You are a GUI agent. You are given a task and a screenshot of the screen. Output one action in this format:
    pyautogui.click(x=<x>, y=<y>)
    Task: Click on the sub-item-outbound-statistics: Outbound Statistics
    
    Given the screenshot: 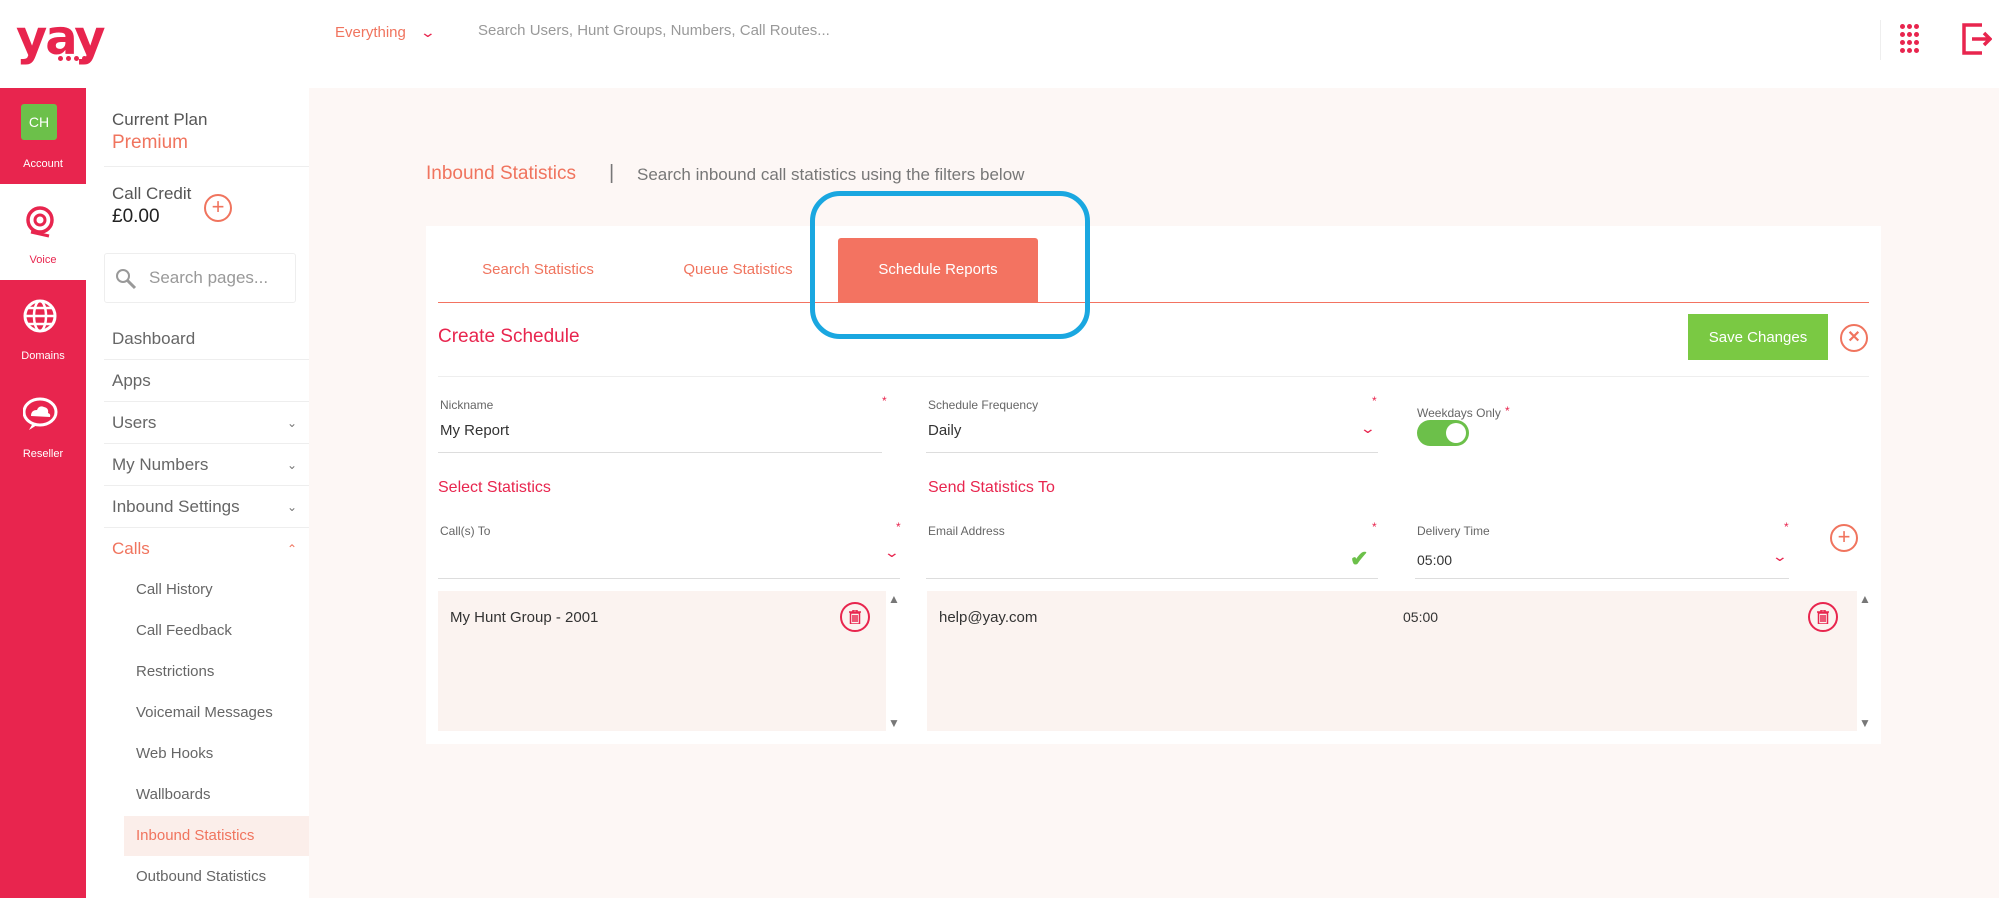 What is the action you would take?
    pyautogui.click(x=216, y=877)
    